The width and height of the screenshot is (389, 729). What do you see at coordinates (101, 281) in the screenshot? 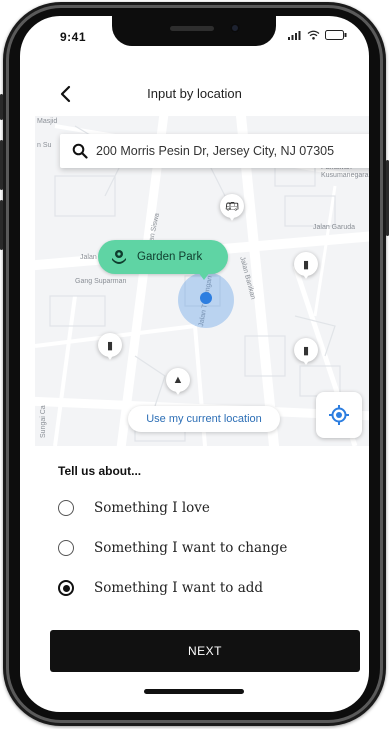
I see `map-label: Gang Suparman` at bounding box center [101, 281].